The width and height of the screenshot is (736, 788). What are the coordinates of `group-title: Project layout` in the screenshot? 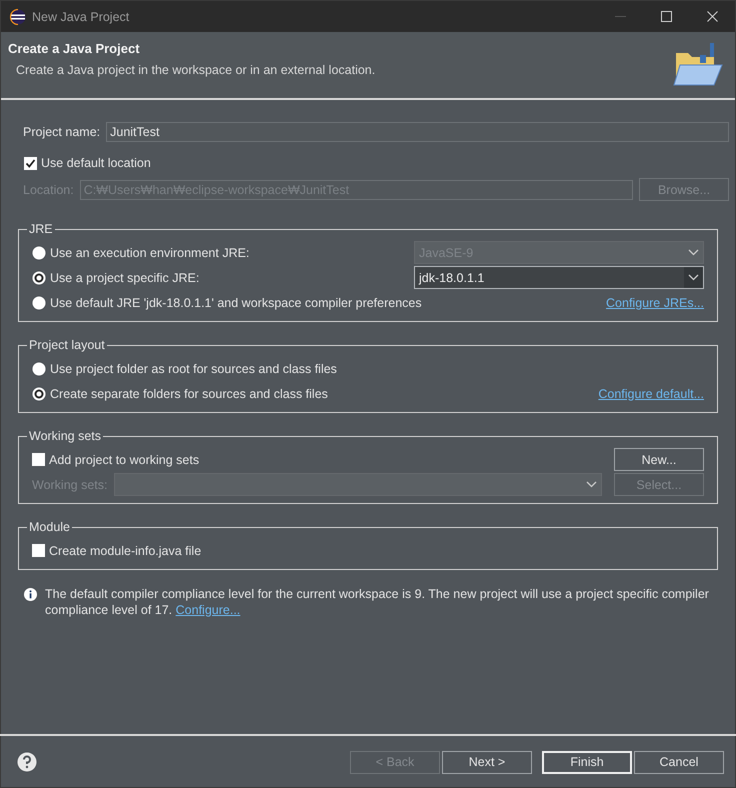 It's located at (67, 345).